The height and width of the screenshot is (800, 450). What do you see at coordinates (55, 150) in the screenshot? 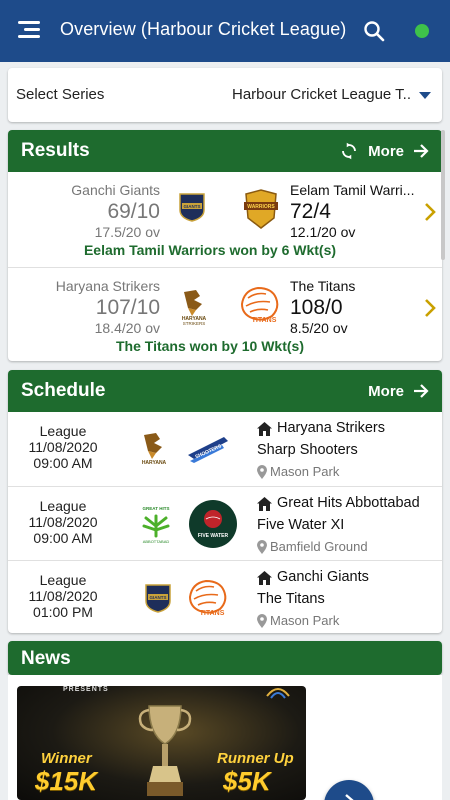
I see `results-title: Results` at bounding box center [55, 150].